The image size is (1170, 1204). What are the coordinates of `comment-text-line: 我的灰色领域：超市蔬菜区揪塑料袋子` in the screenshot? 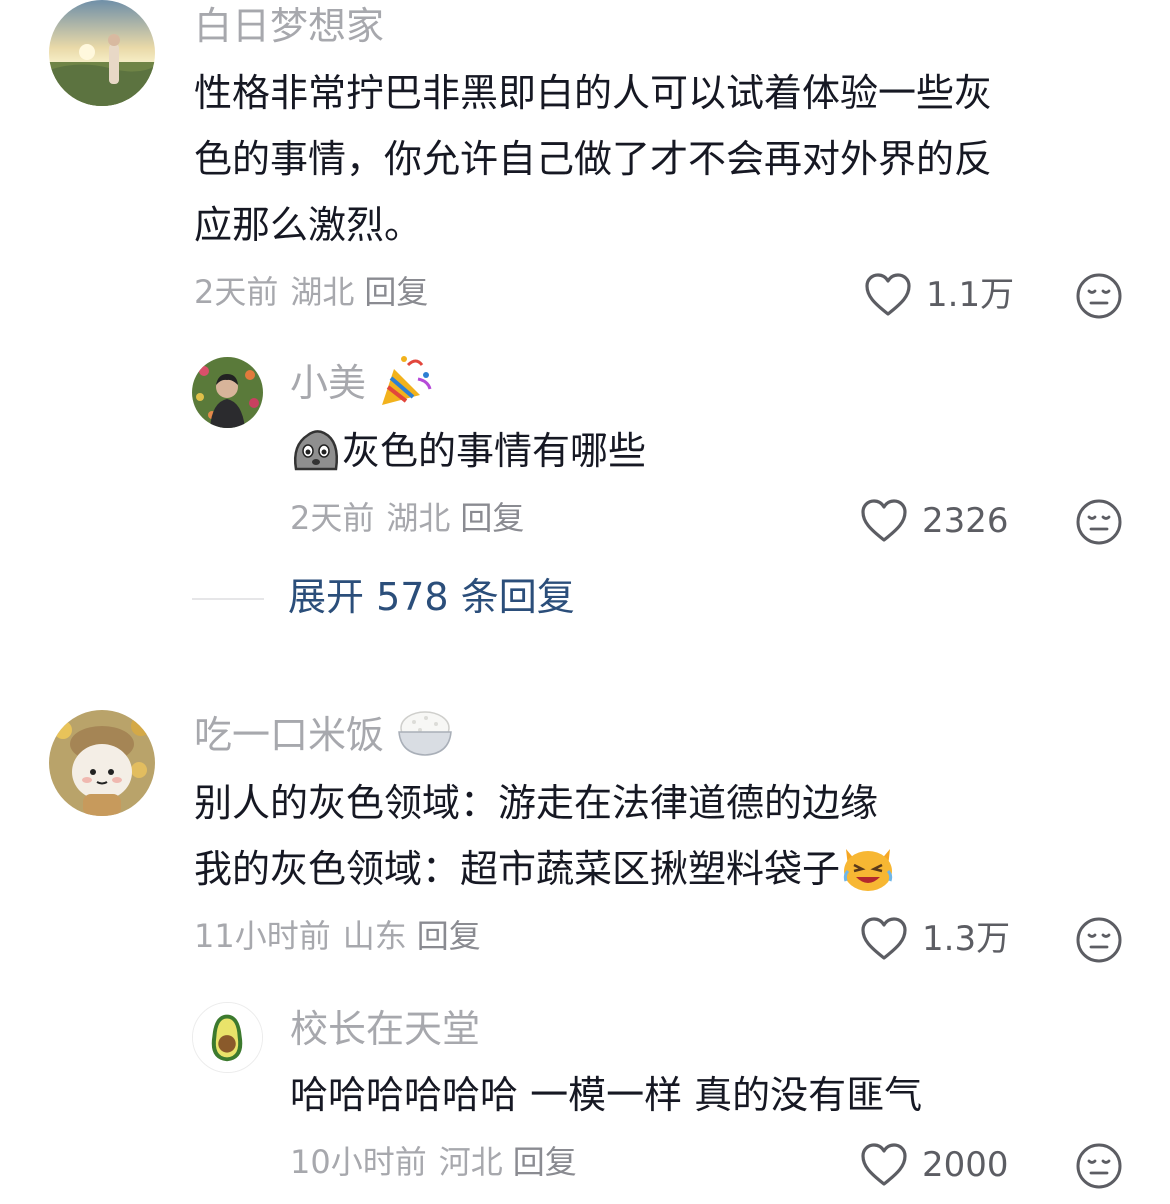 It's located at (654, 869).